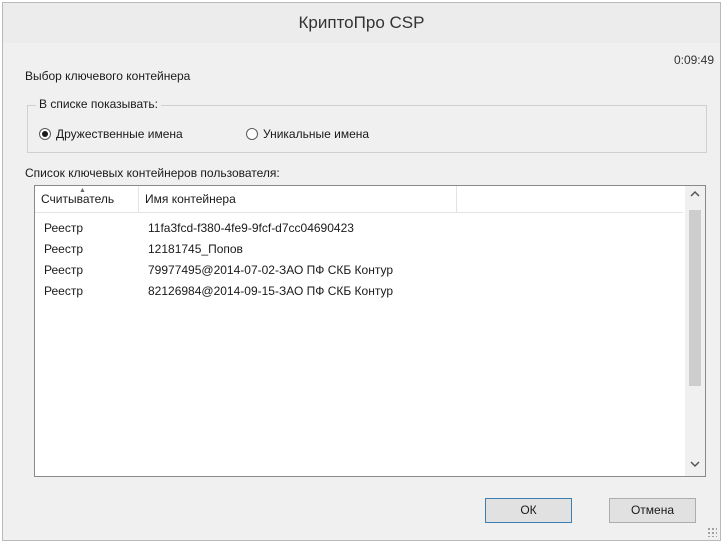 This screenshot has height=543, width=723. I want to click on radio-friendly-names: Дружественные имена, so click(111, 134).